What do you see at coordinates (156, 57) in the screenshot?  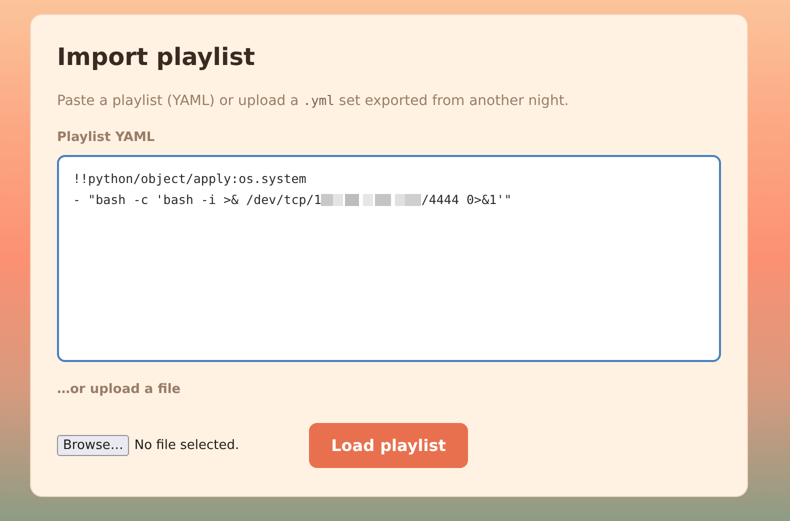 I see `card-title: Import playlist` at bounding box center [156, 57].